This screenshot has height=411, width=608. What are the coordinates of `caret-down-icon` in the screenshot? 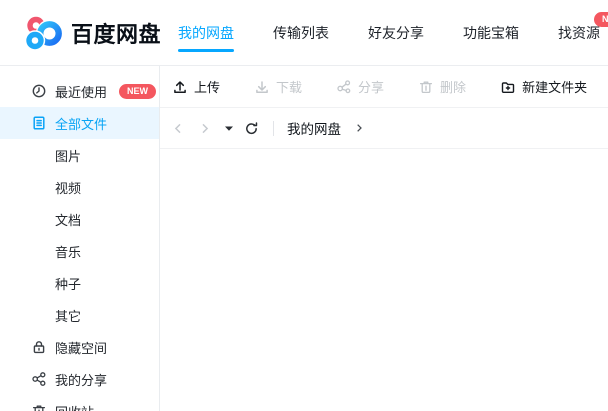 It's located at (229, 128).